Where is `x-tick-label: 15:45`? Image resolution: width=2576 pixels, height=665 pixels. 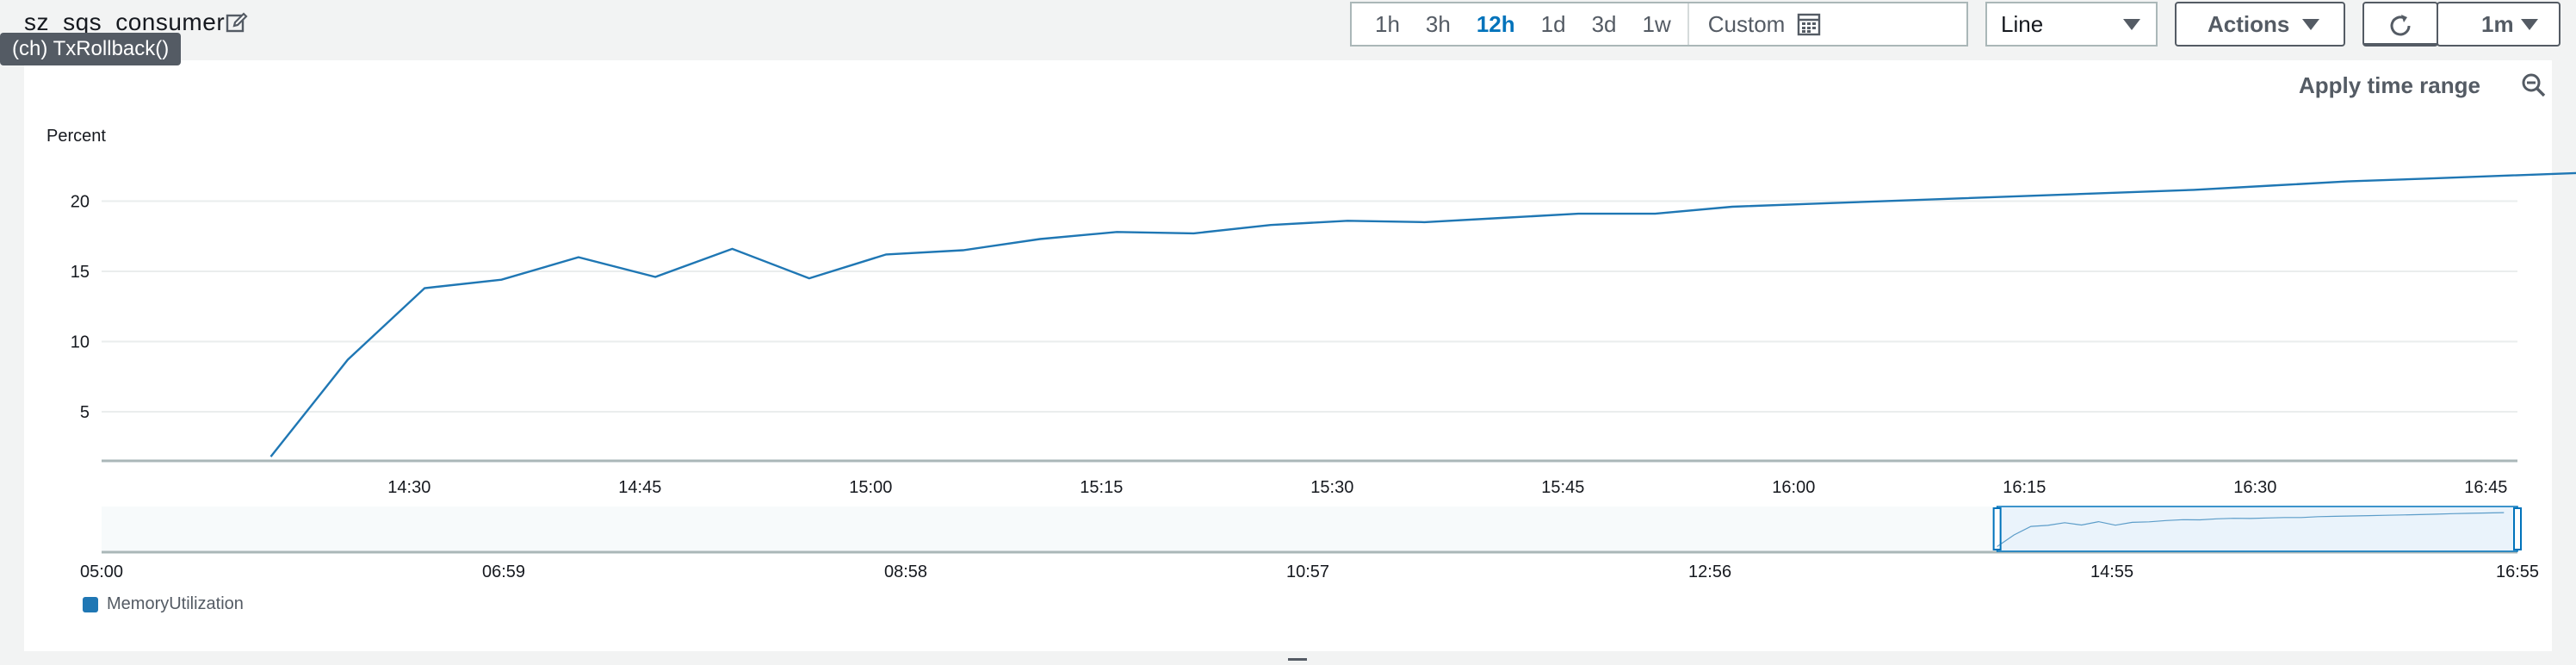 x-tick-label: 15:45 is located at coordinates (1562, 487).